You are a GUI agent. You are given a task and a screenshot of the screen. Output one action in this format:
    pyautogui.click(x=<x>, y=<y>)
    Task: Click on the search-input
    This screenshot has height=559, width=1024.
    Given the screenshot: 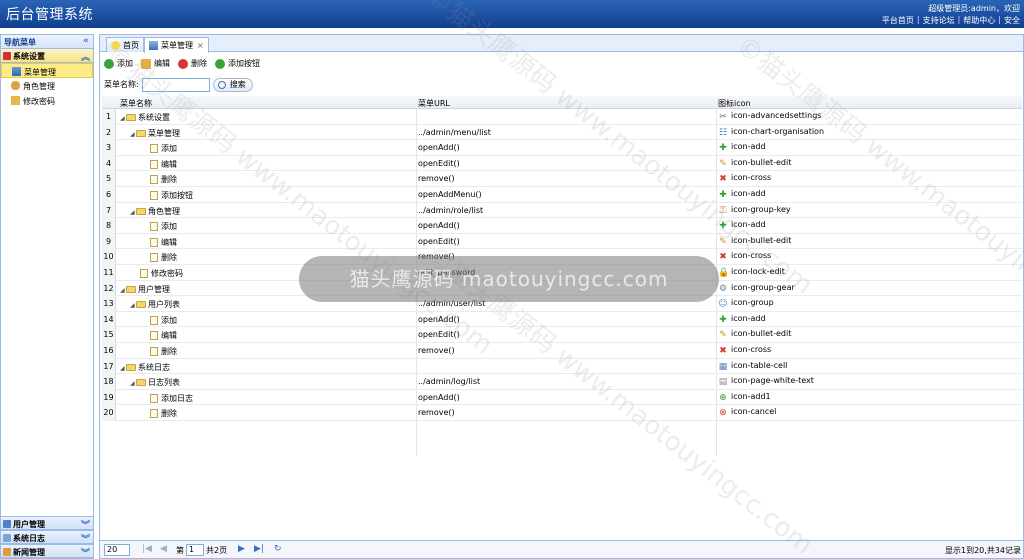 What is the action you would take?
    pyautogui.click(x=175, y=84)
    